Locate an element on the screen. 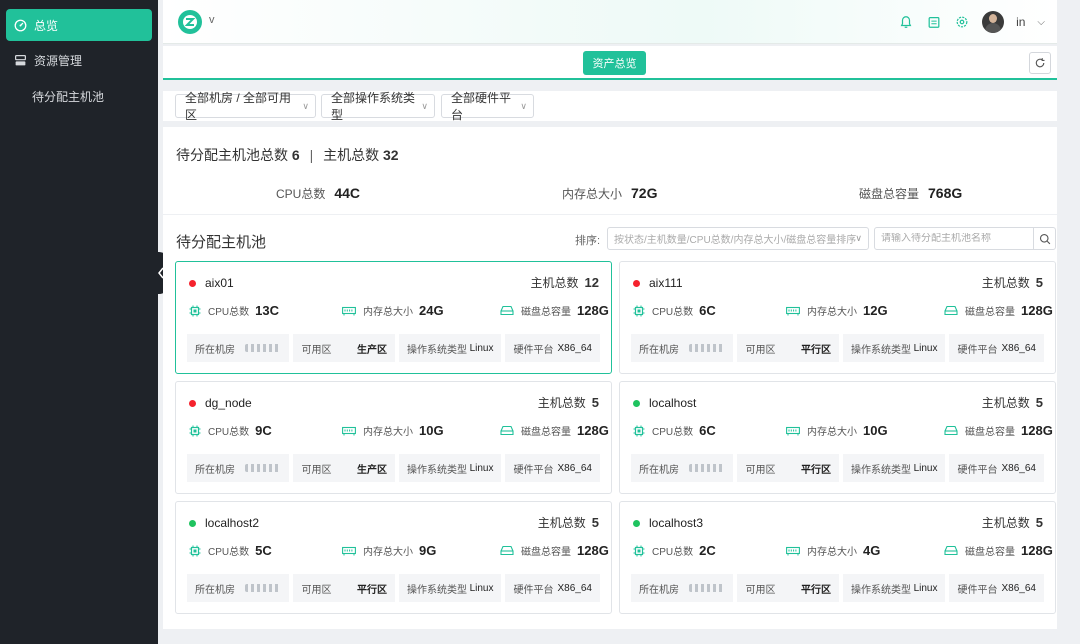  summary-cpu: CPU总数 44C is located at coordinates (318, 193).